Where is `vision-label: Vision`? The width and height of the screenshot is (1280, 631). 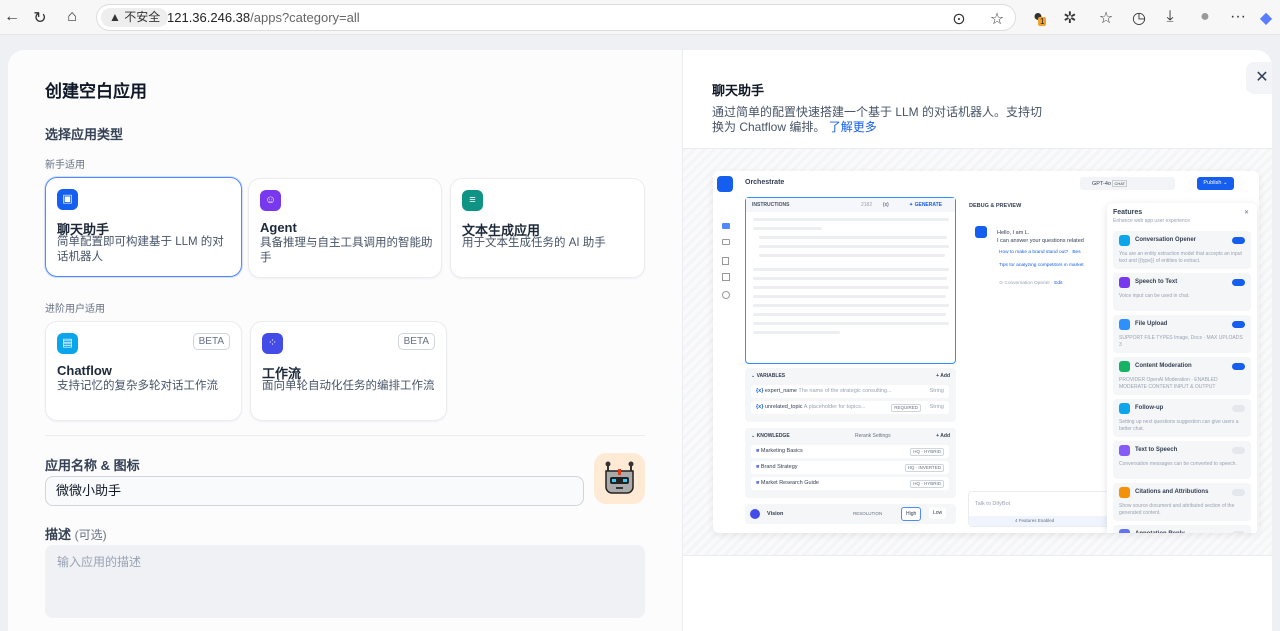
vision-label: Vision is located at coordinates (775, 514).